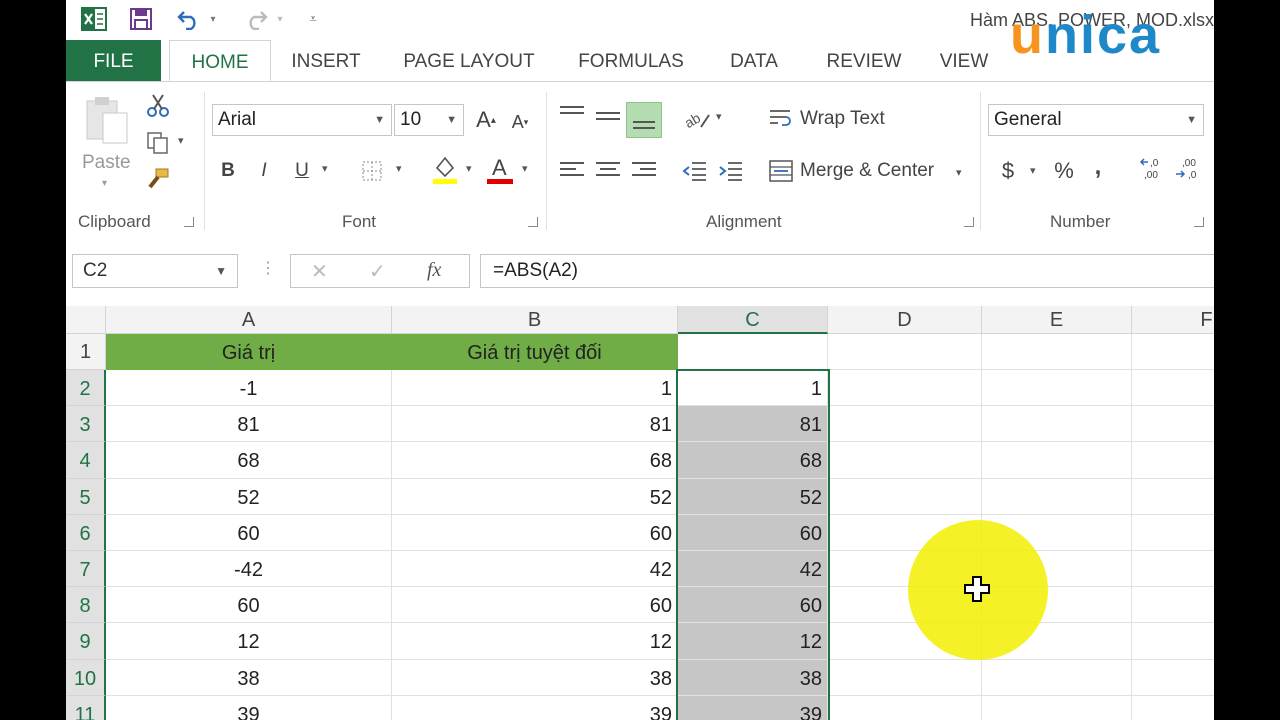 This screenshot has height=720, width=1280. Describe the element at coordinates (319, 271) in the screenshot. I see `cancel-icon: ✕` at that location.